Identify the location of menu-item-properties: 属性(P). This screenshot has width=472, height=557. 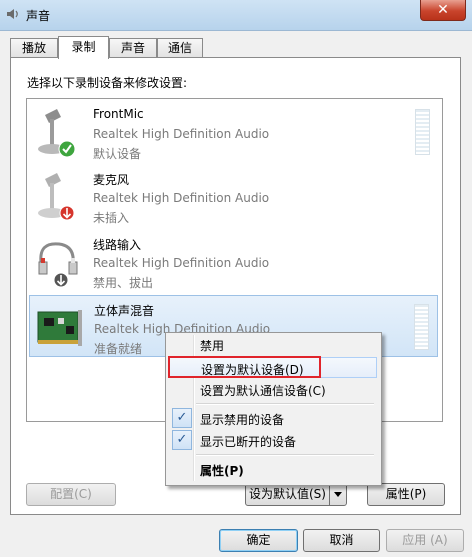
(272, 469).